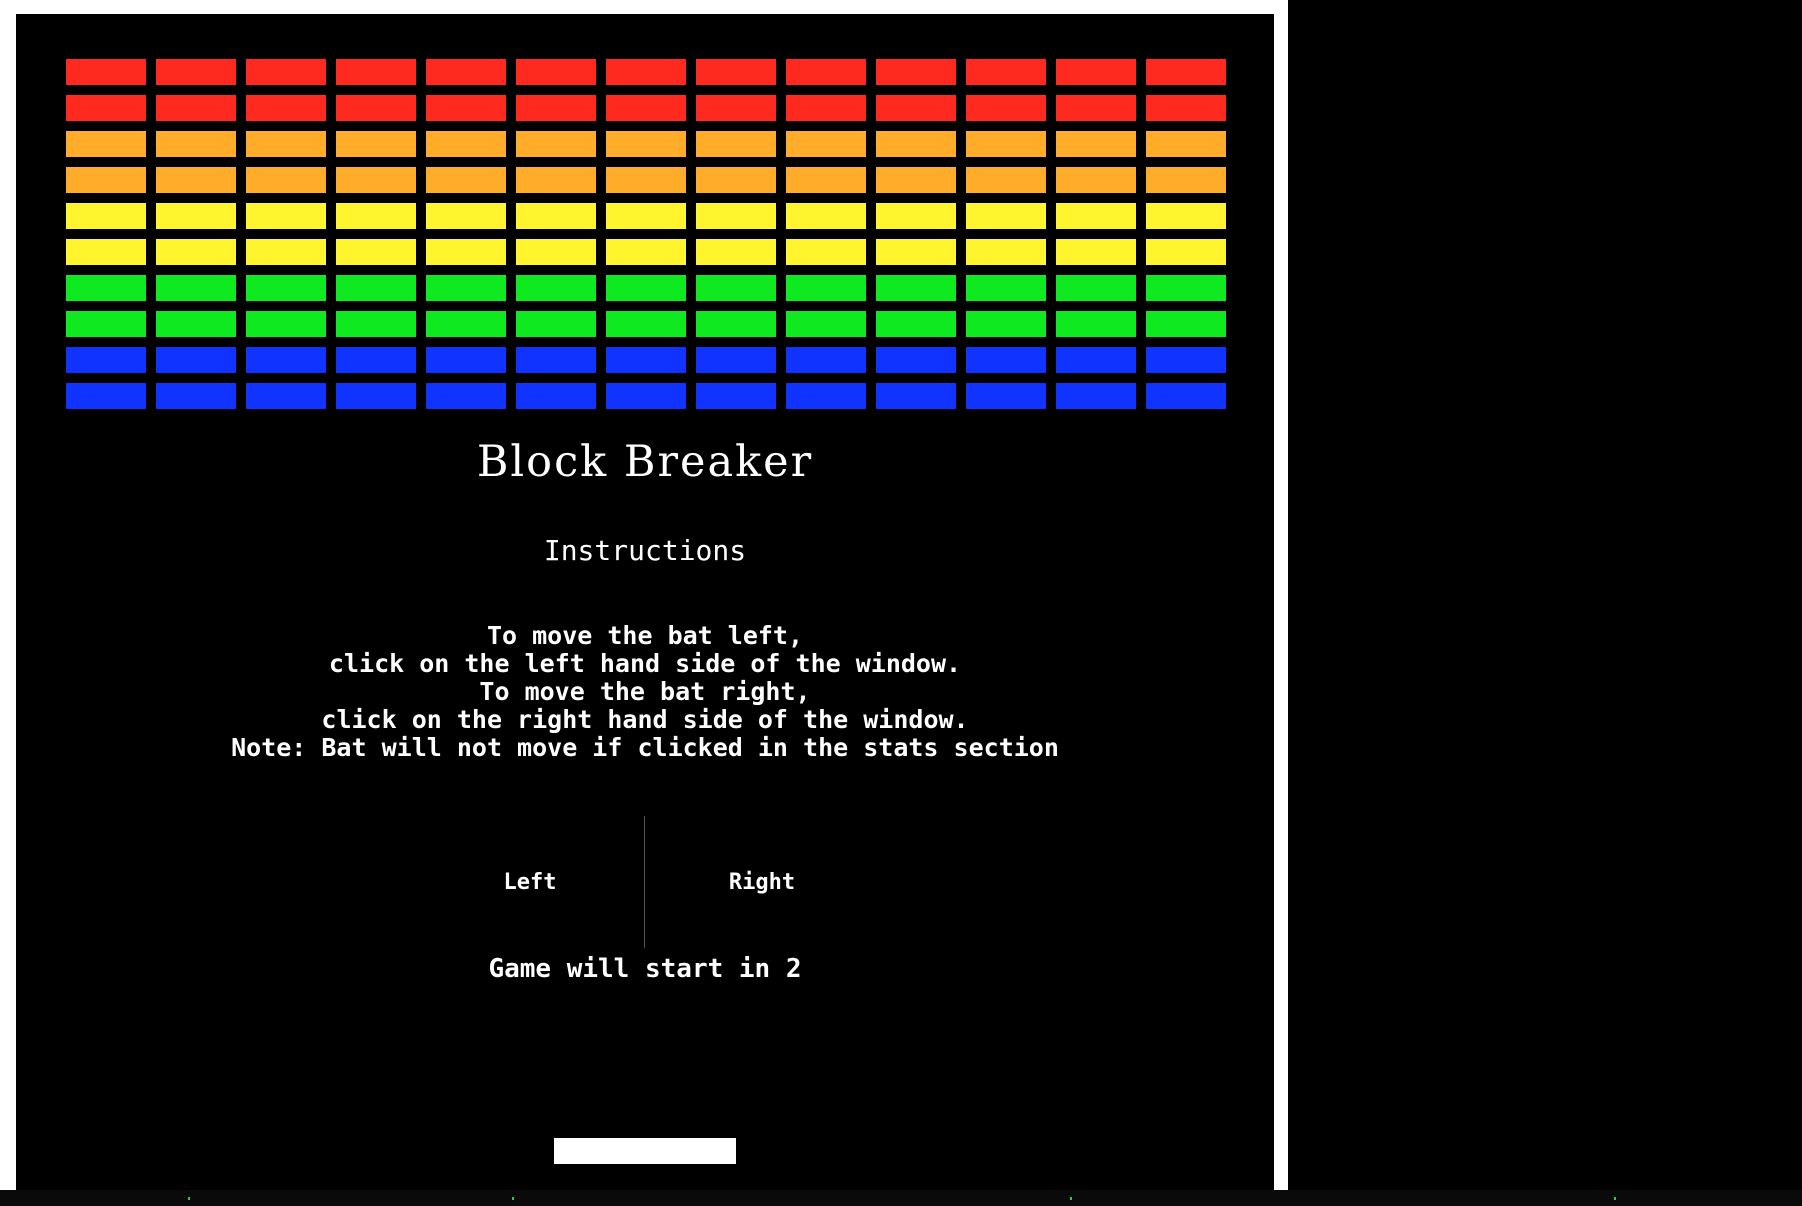  I want to click on terminal-strip, so click(901, 1198).